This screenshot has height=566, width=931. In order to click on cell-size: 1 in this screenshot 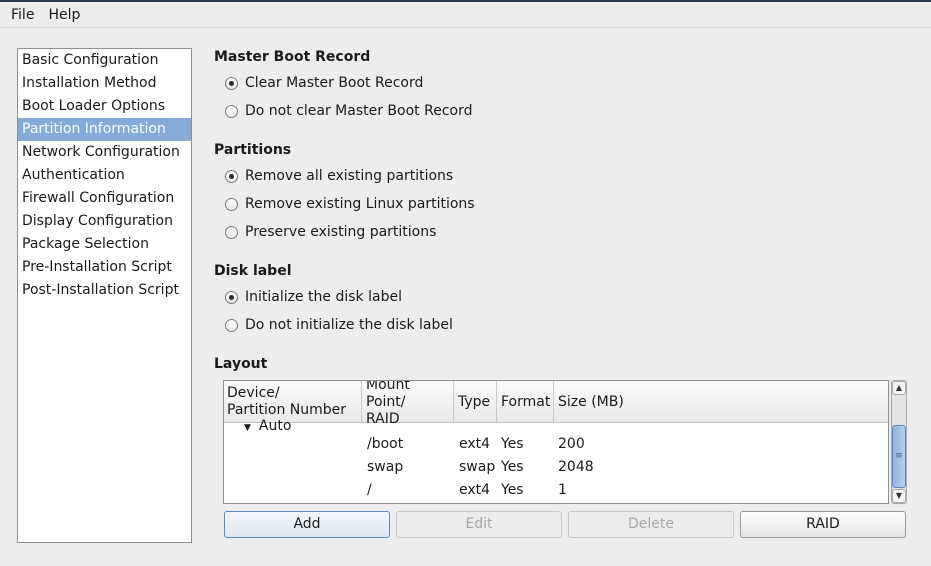, I will do `click(562, 490)`.